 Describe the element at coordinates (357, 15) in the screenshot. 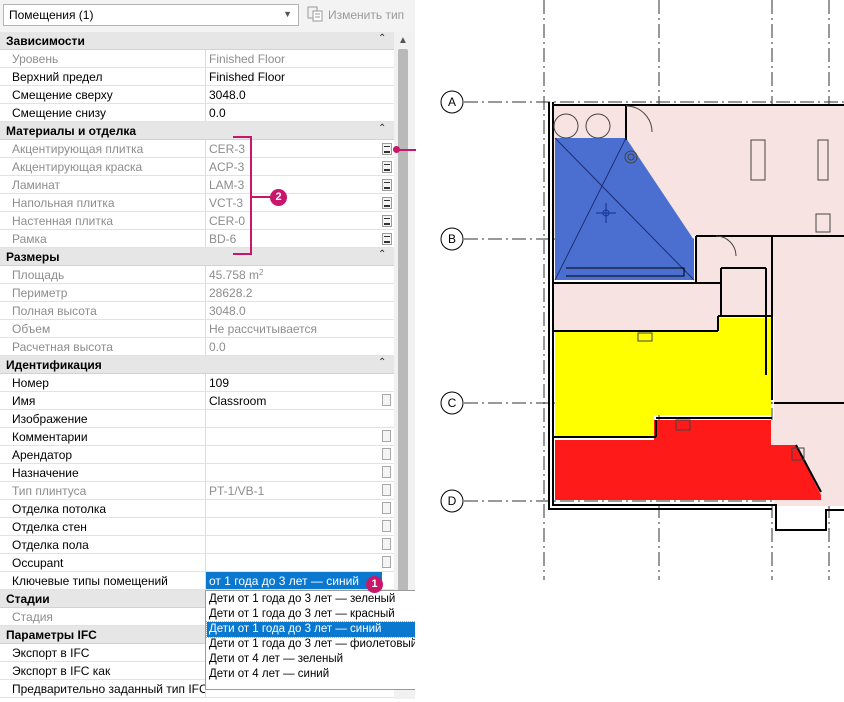

I see `edit-type-button: Изменить тип` at that location.